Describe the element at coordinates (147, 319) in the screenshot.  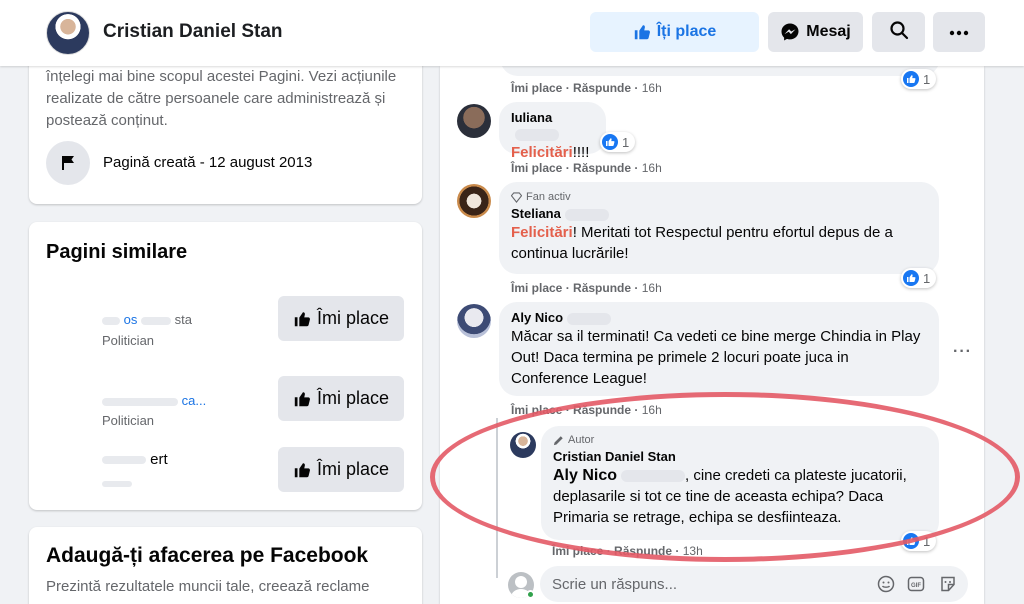
I see `similar-page-name: os sta` at that location.